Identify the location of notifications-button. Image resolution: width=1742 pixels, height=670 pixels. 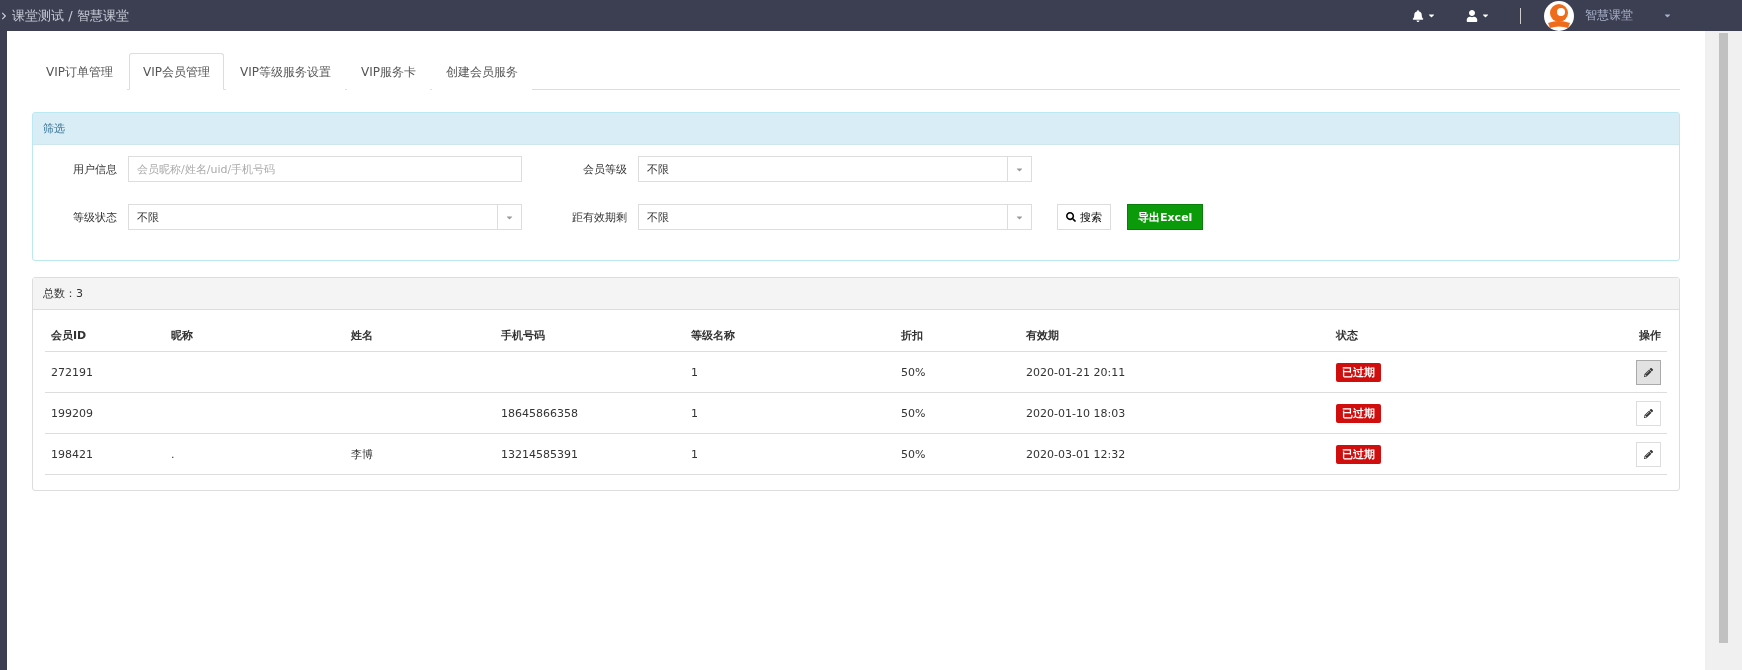
(1424, 15).